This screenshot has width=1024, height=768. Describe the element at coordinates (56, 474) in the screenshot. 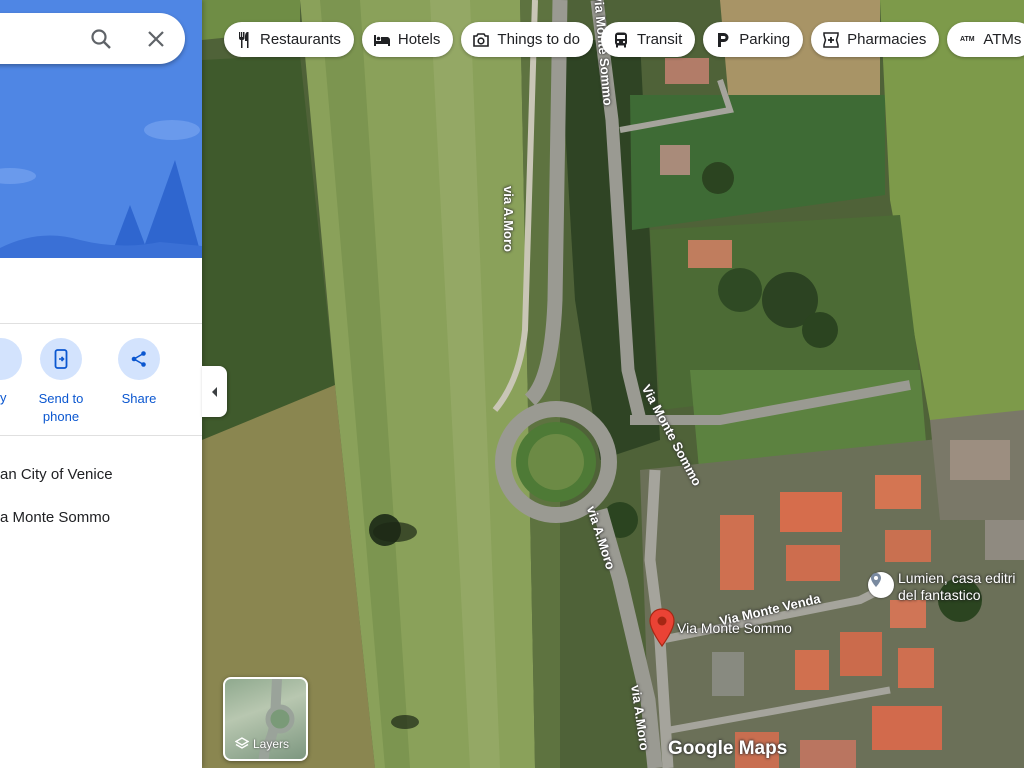

I see `info-line-city: an City of Venice` at that location.